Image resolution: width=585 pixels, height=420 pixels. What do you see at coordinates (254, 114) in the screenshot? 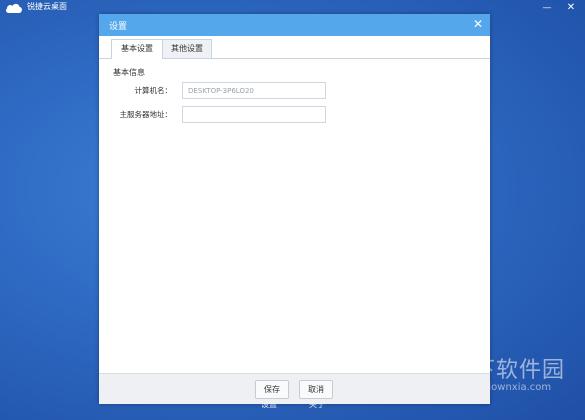
I see `main-server-input` at bounding box center [254, 114].